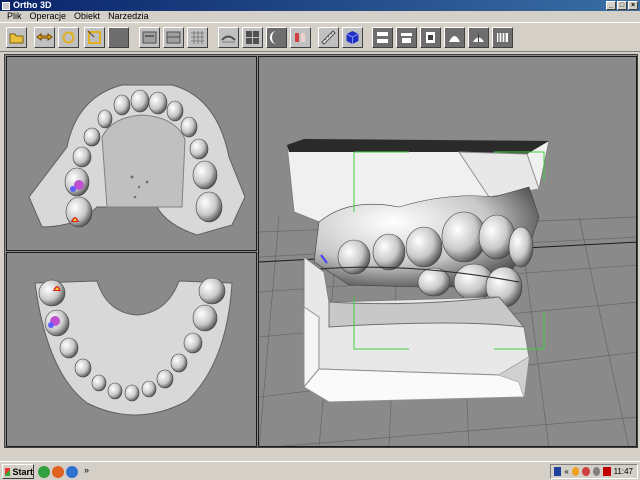 The image size is (640, 480). I want to click on open-button, so click(16, 37).